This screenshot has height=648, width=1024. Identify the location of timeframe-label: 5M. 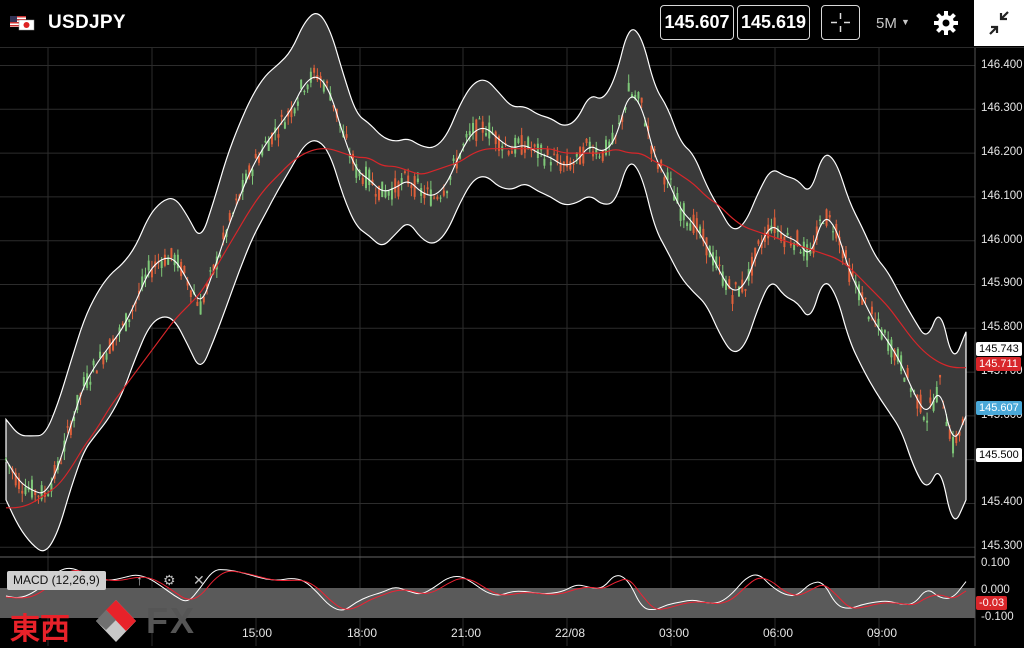
(886, 23).